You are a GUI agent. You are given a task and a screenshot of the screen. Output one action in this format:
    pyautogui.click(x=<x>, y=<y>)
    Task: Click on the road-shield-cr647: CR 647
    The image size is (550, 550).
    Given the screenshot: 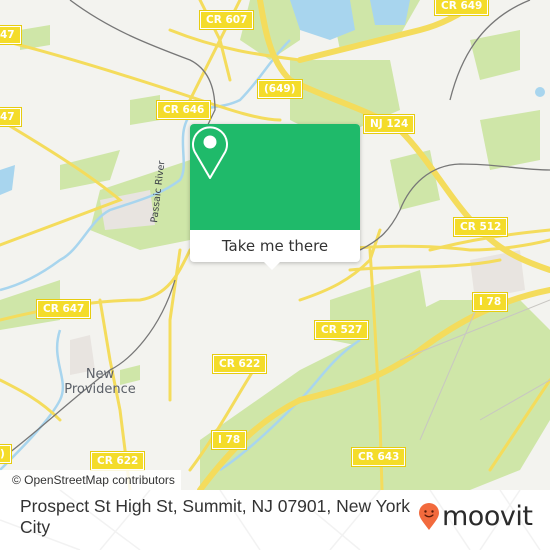 What is the action you would take?
    pyautogui.click(x=63, y=309)
    